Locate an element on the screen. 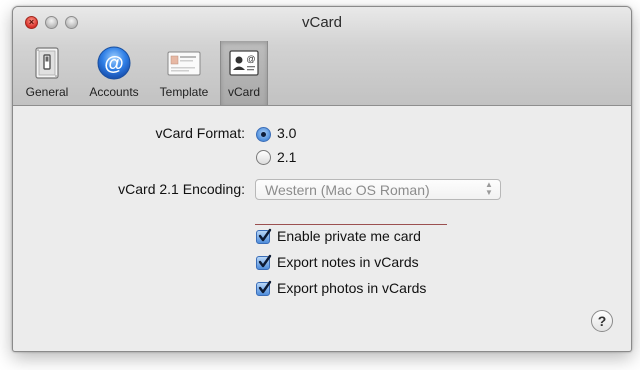 The width and height of the screenshot is (640, 370). export-notes-checkbox is located at coordinates (264, 262).